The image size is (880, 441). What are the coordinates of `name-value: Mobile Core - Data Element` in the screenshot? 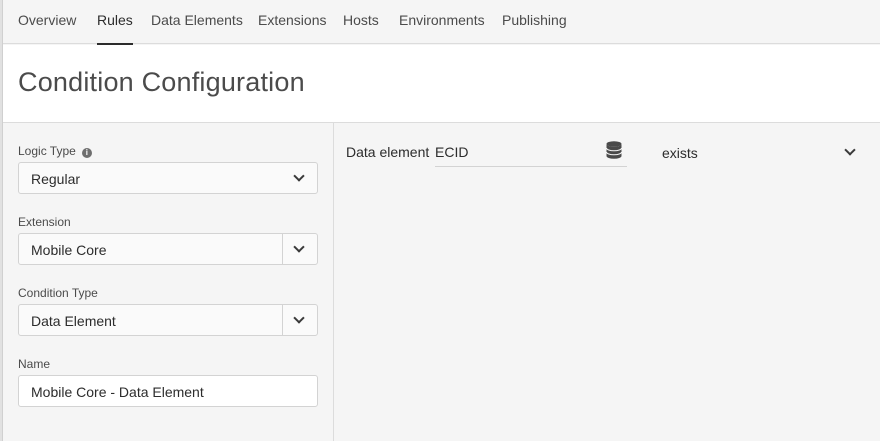 It's located at (117, 392).